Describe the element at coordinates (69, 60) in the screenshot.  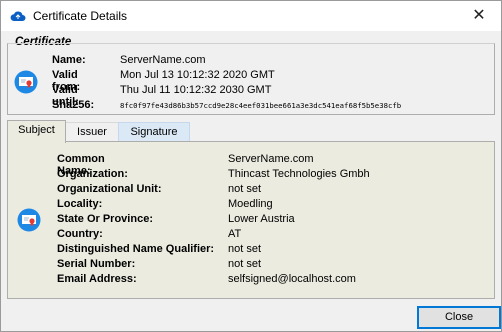
I see `cert-name-label: Name:` at that location.